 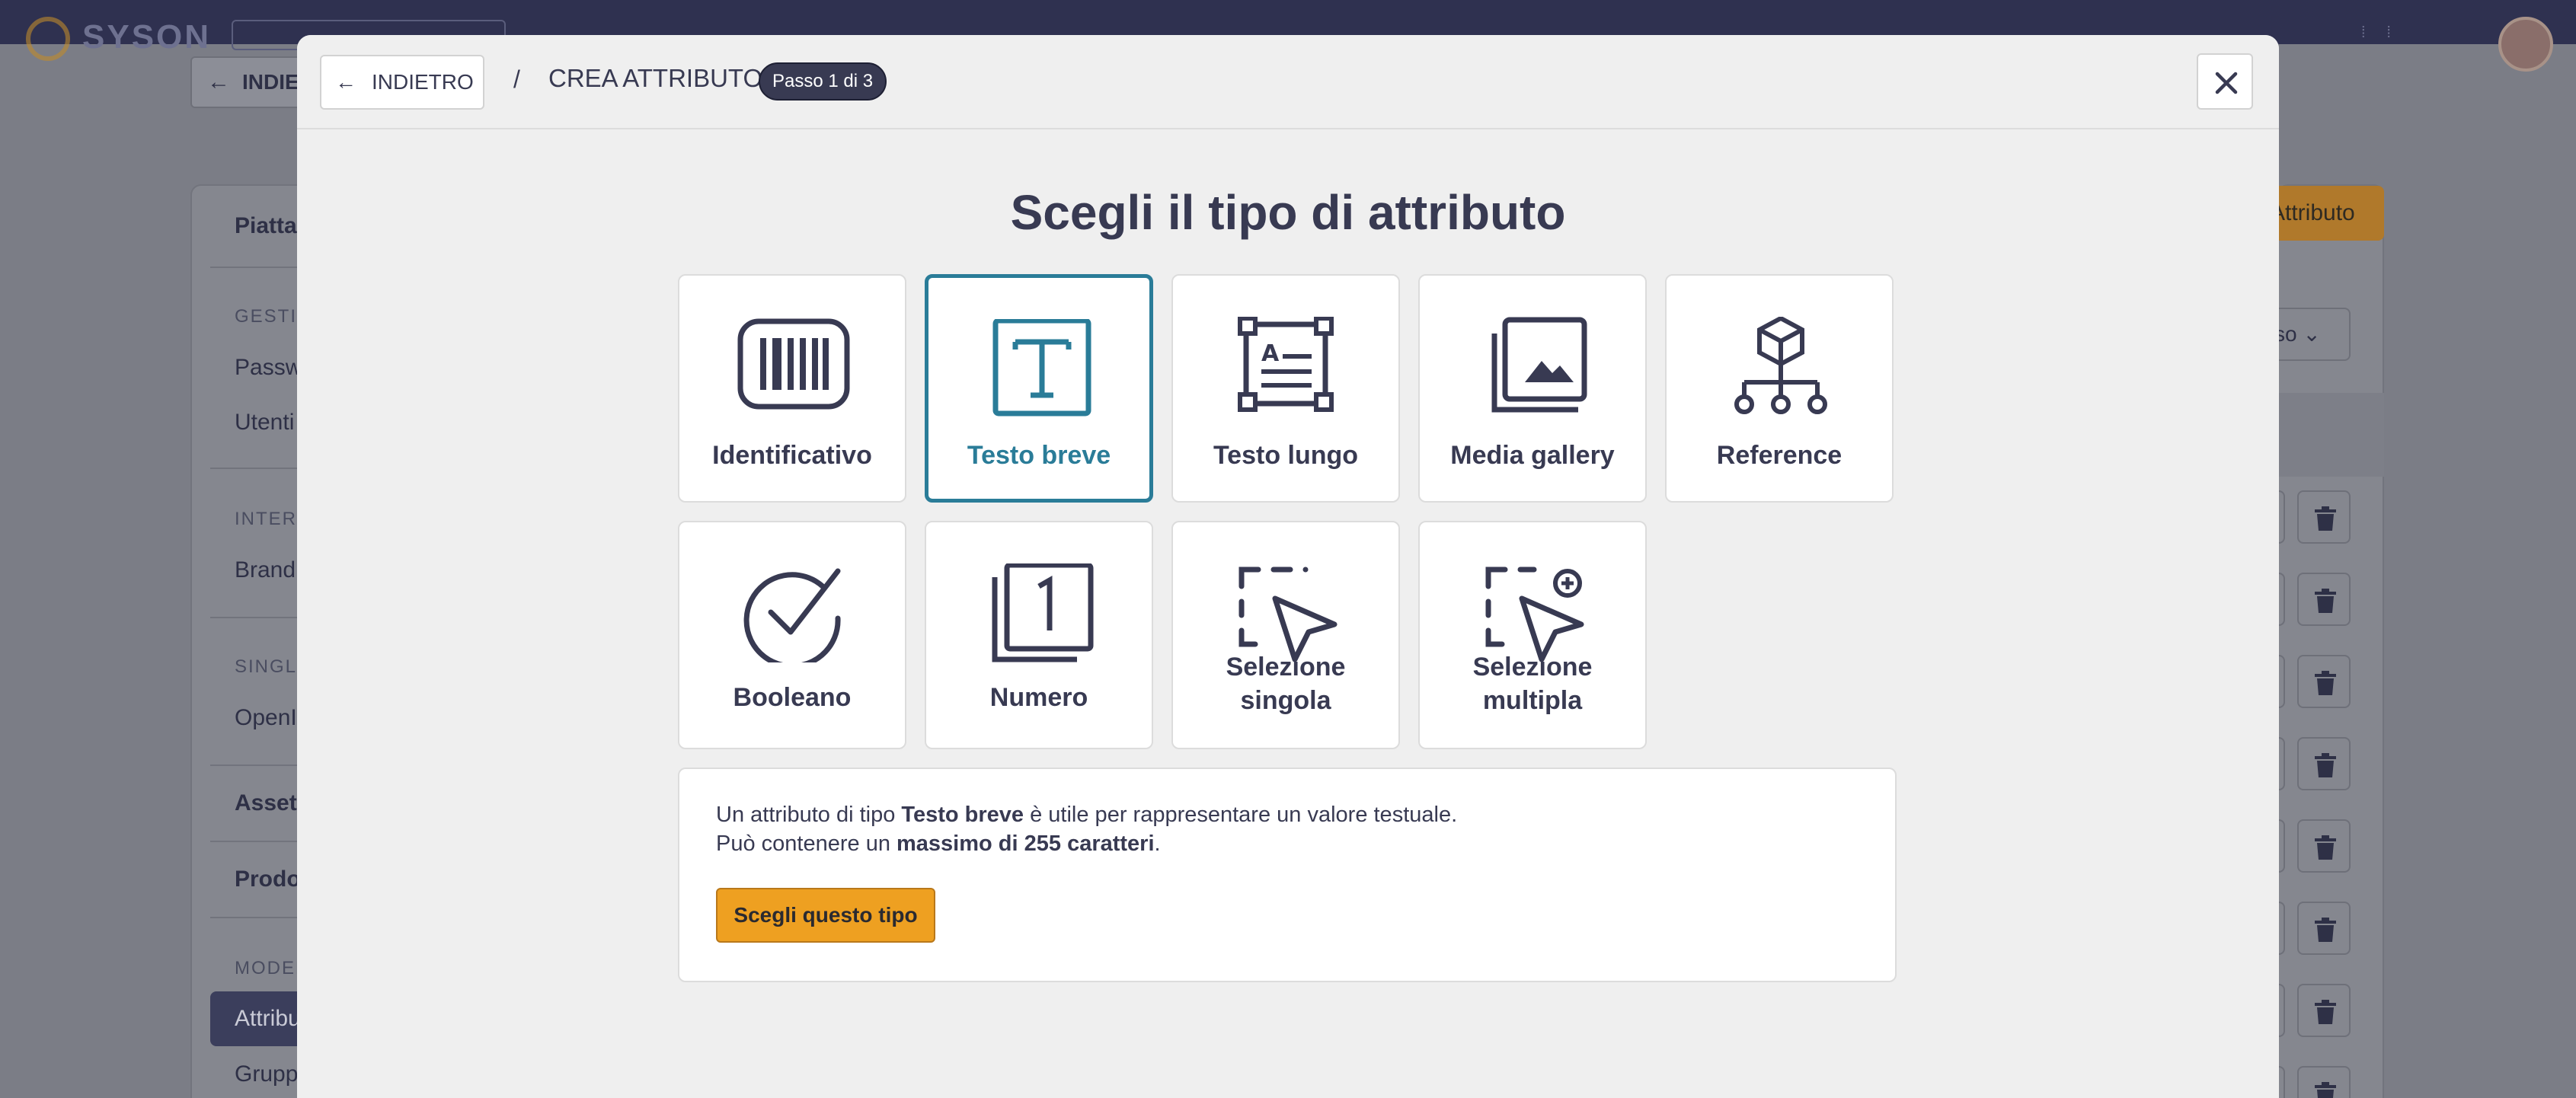 I want to click on type-numero: Numero, so click(x=1039, y=635).